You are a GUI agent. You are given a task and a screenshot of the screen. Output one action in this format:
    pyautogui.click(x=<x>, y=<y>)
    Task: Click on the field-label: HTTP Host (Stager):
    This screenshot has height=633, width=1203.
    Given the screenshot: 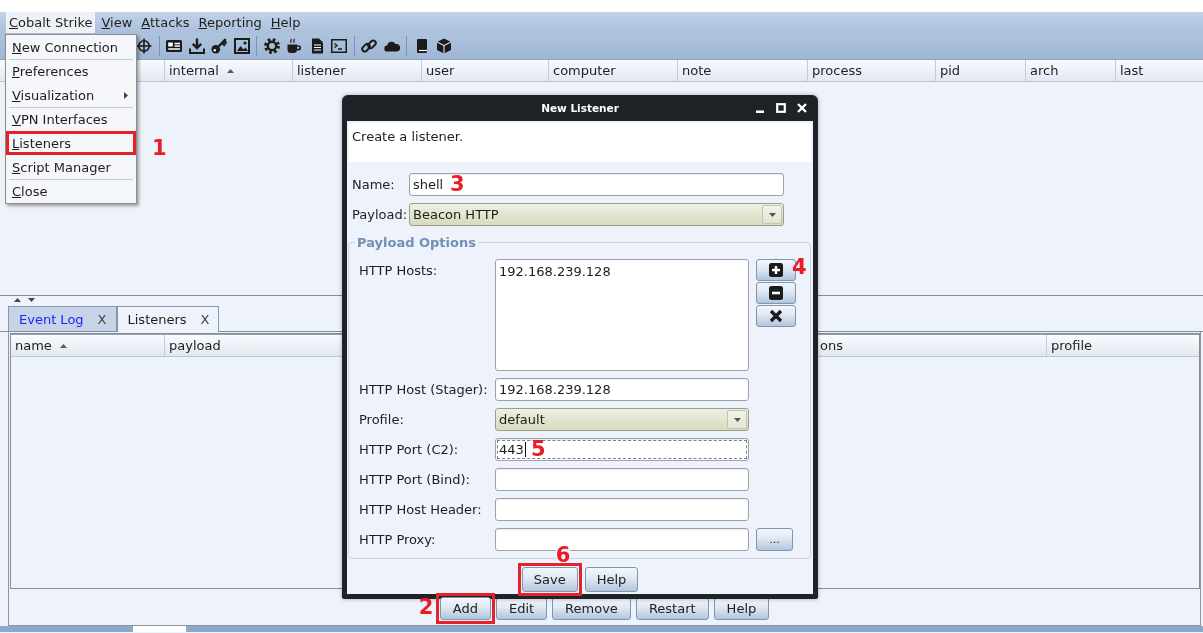 What is the action you would take?
    pyautogui.click(x=424, y=389)
    